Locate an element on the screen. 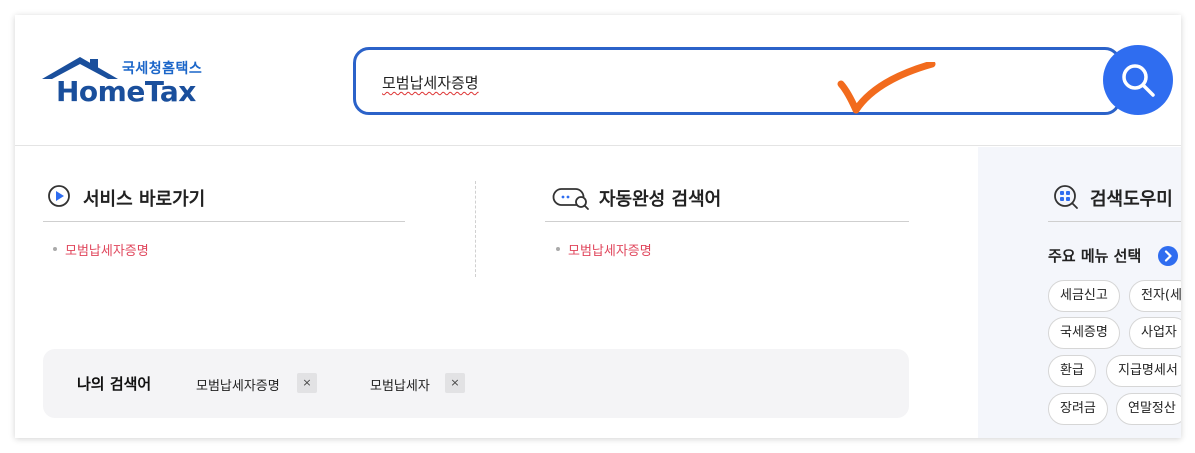 The image size is (1195, 453). my-search-panel: 나의 검색어 모범납세자증명 × 모범납세자 × is located at coordinates (476, 383).